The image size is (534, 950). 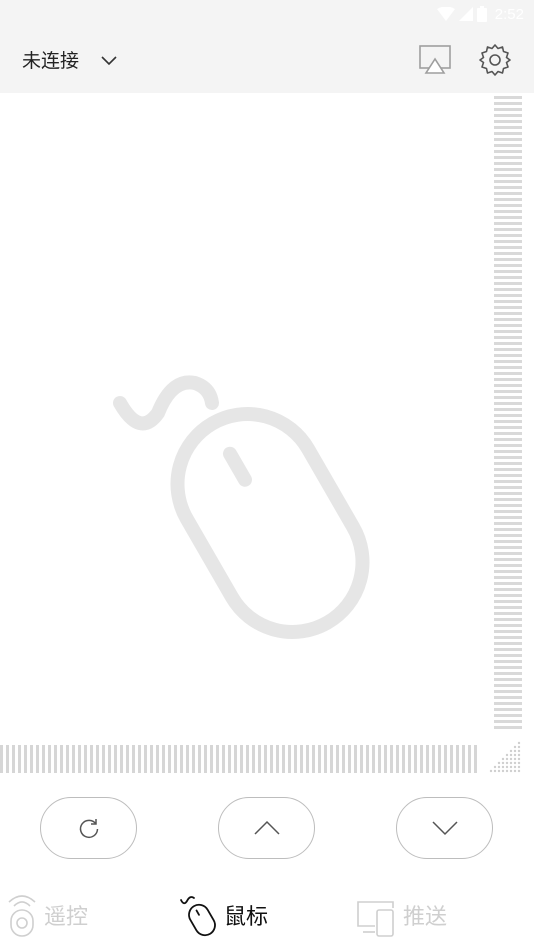 I want to click on scroll-up-button, so click(x=266, y=828).